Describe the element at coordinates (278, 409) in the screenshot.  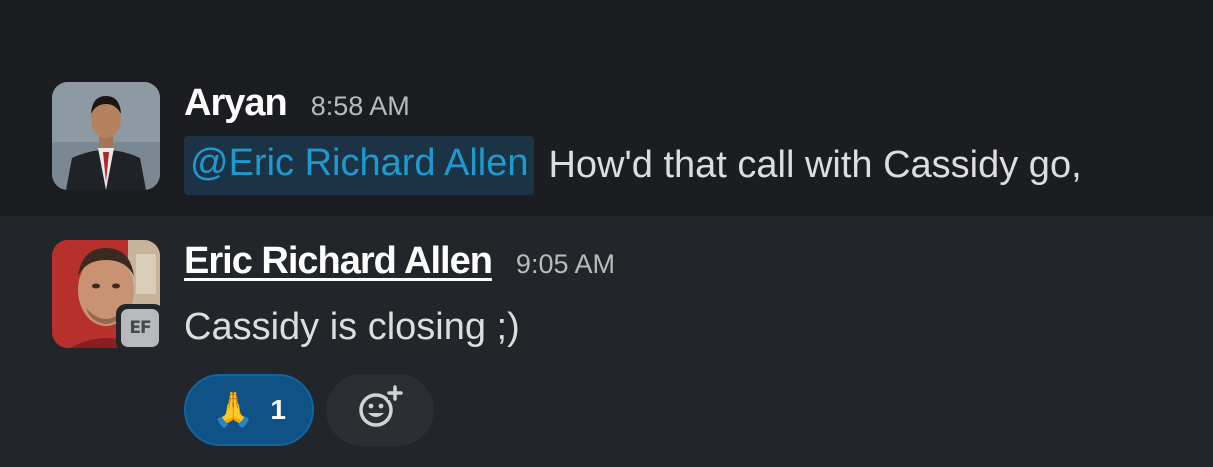
I see `reaction-count: 1` at that location.